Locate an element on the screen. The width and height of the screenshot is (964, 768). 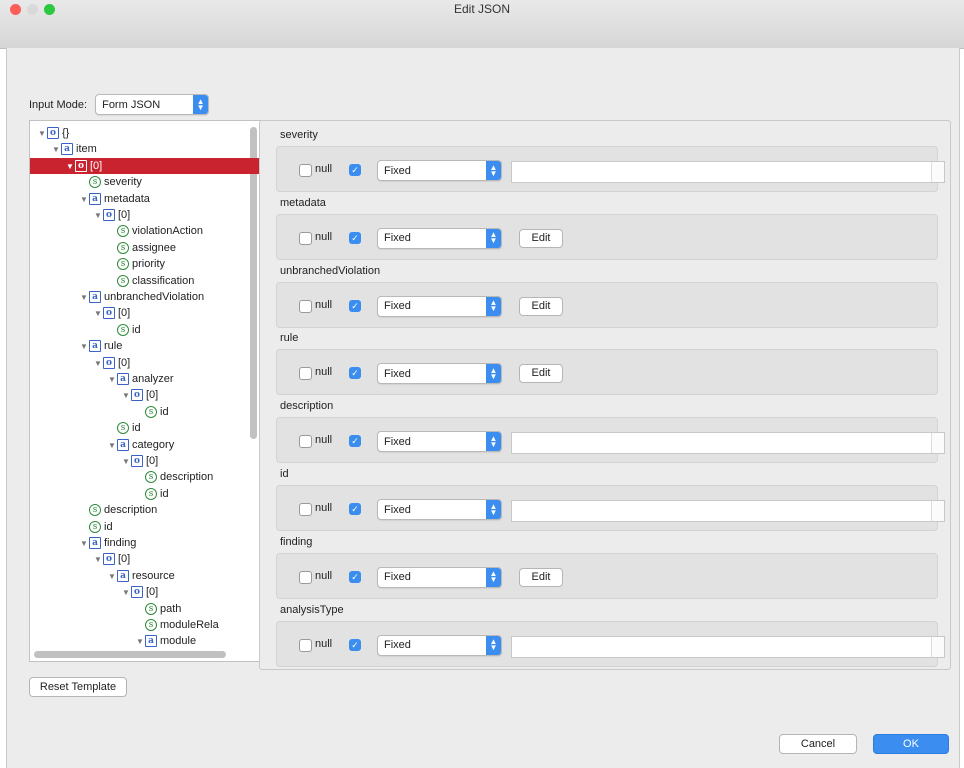
input-mode-select: Form JSON ▲ ▼ is located at coordinates (152, 104).